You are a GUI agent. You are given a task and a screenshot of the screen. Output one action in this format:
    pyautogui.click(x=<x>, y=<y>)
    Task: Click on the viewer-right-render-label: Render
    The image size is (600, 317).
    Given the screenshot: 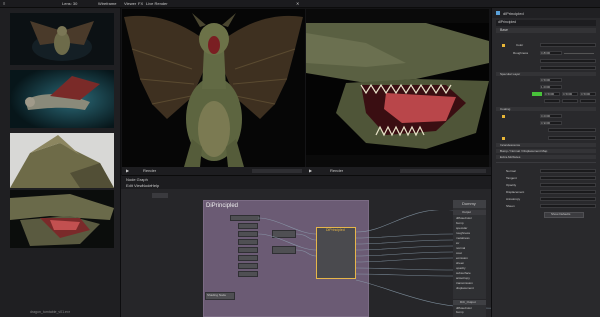 What is the action you would take?
    pyautogui.click(x=336, y=171)
    